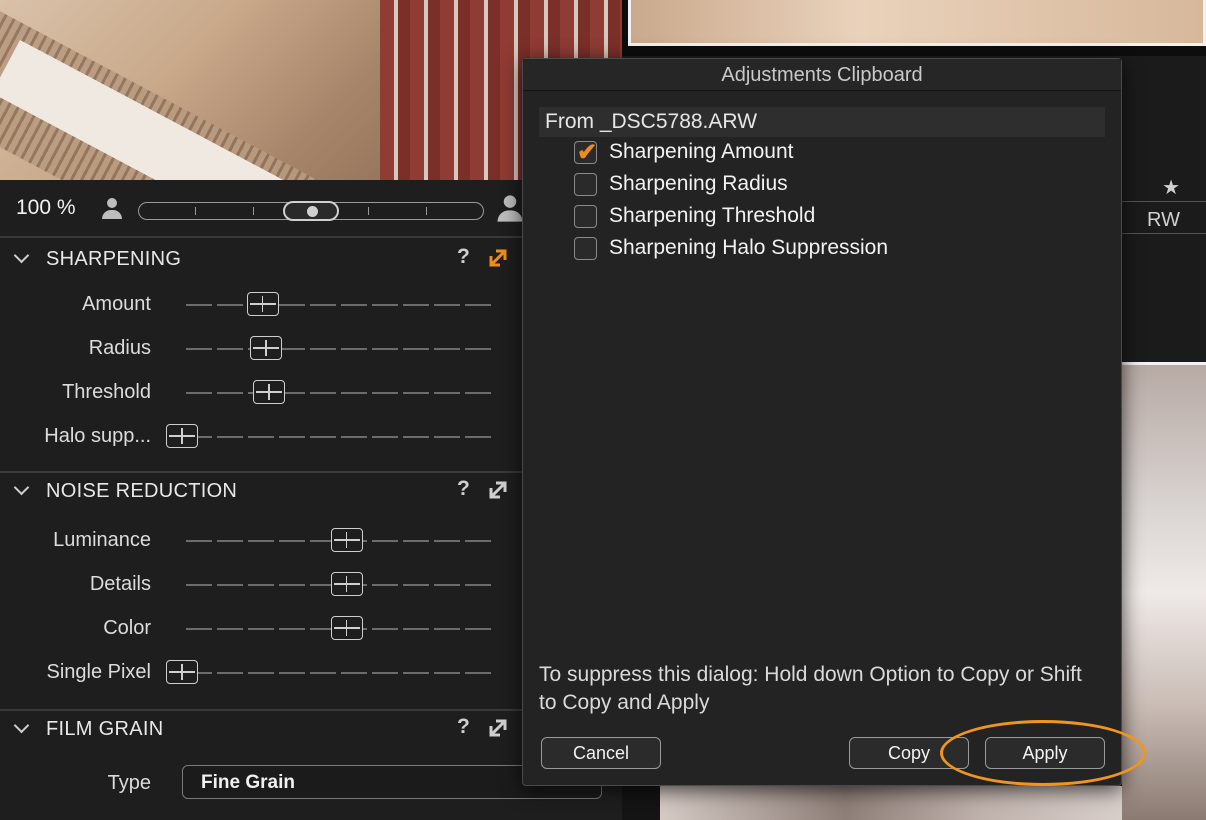  Describe the element at coordinates (651, 121) in the screenshot. I see `source-file-label: From _DSC5788.ARW` at that location.